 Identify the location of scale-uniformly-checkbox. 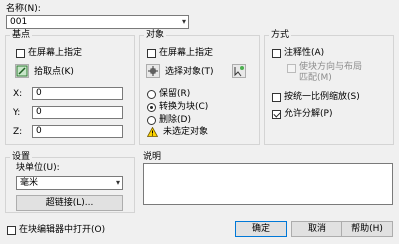
(276, 97).